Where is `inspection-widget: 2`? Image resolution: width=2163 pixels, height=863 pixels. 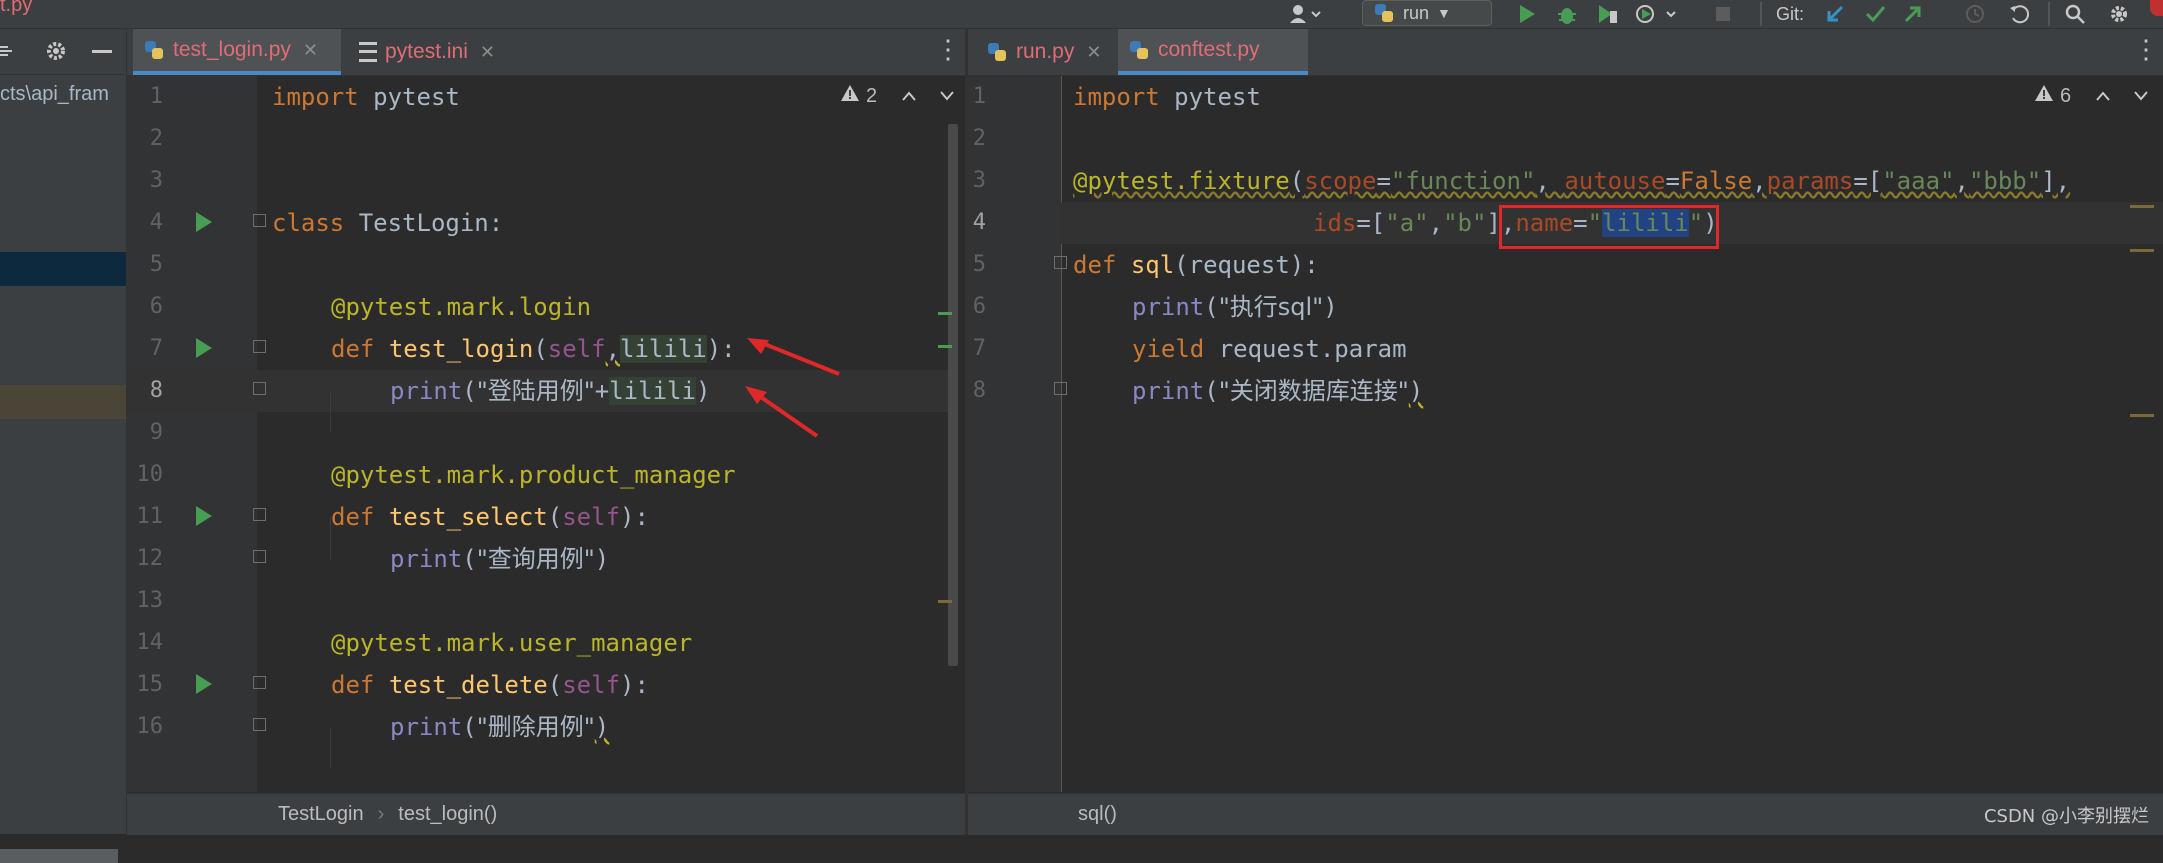
inspection-widget: 2 is located at coordinates (897, 96).